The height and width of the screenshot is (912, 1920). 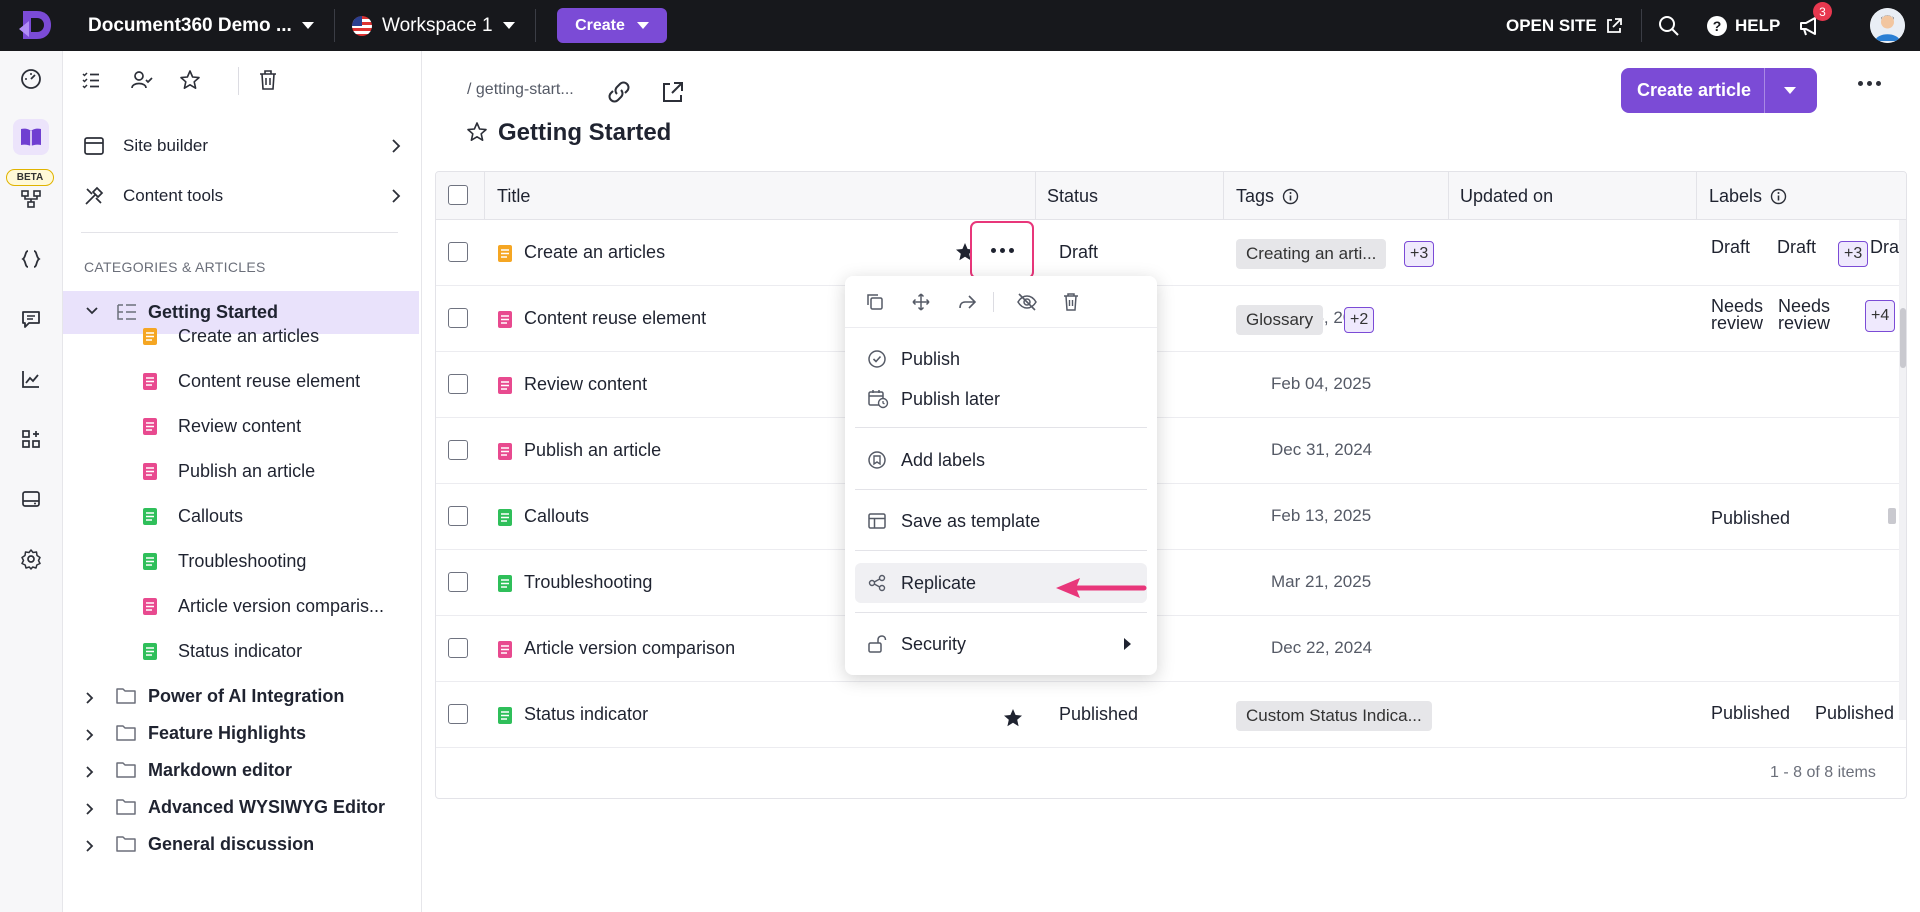 What do you see at coordinates (241, 561) in the screenshot?
I see `tree-article-item: Troubleshooting` at bounding box center [241, 561].